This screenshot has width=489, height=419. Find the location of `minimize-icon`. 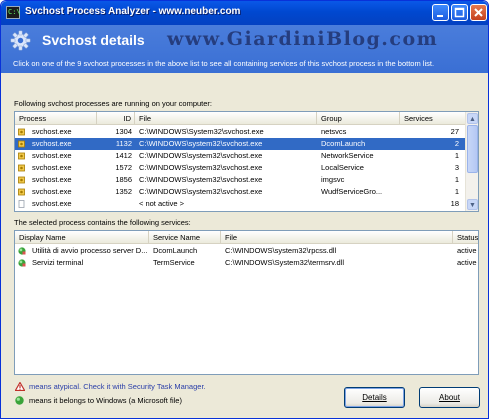

minimize-icon is located at coordinates (440, 16).